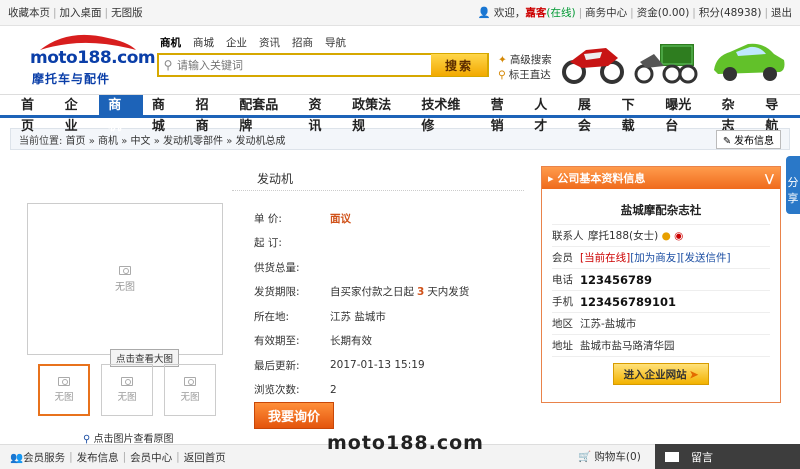 The width and height of the screenshot is (800, 469). I want to click on chat-icon: ●, so click(666, 236).